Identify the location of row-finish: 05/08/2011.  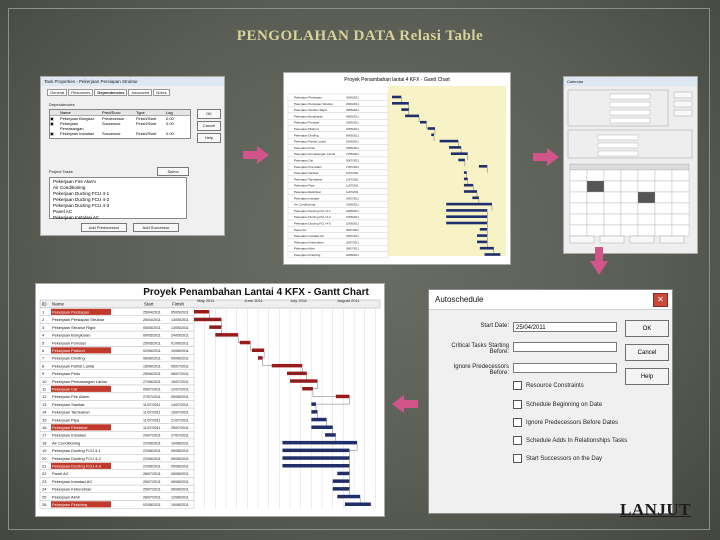
(180, 459).